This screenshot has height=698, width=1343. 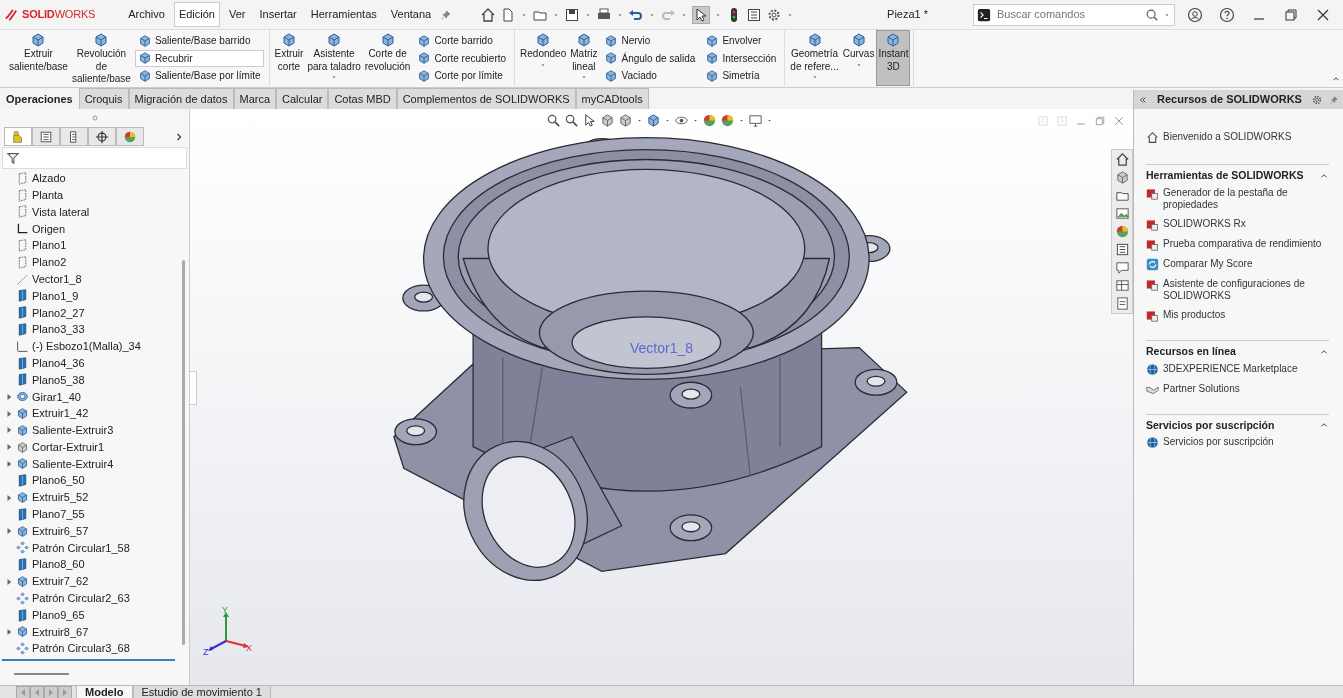 I want to click on help-icon, so click(x=1227, y=14).